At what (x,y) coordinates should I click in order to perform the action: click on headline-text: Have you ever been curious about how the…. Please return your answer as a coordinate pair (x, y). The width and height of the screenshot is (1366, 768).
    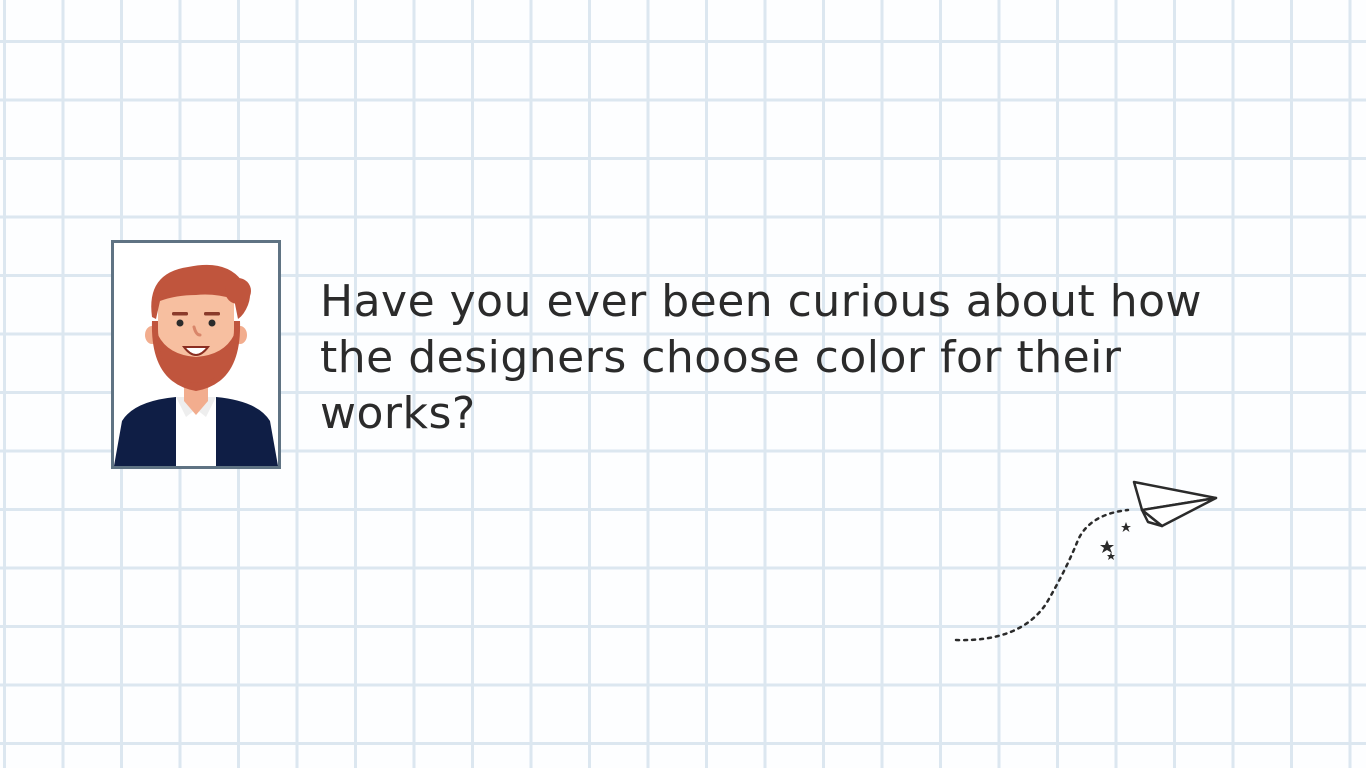
    Looking at the image, I should click on (761, 357).